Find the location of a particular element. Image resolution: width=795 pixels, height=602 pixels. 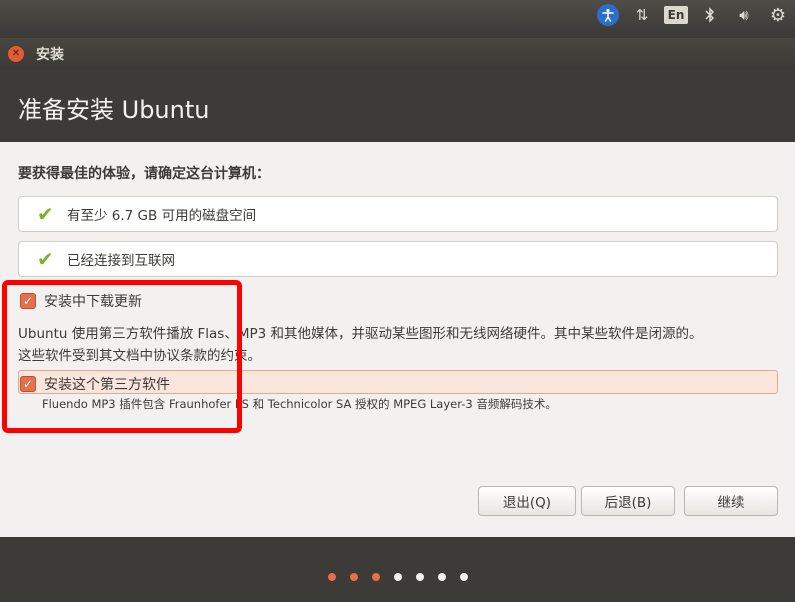

gear-icon: ⚙ is located at coordinates (778, 15).